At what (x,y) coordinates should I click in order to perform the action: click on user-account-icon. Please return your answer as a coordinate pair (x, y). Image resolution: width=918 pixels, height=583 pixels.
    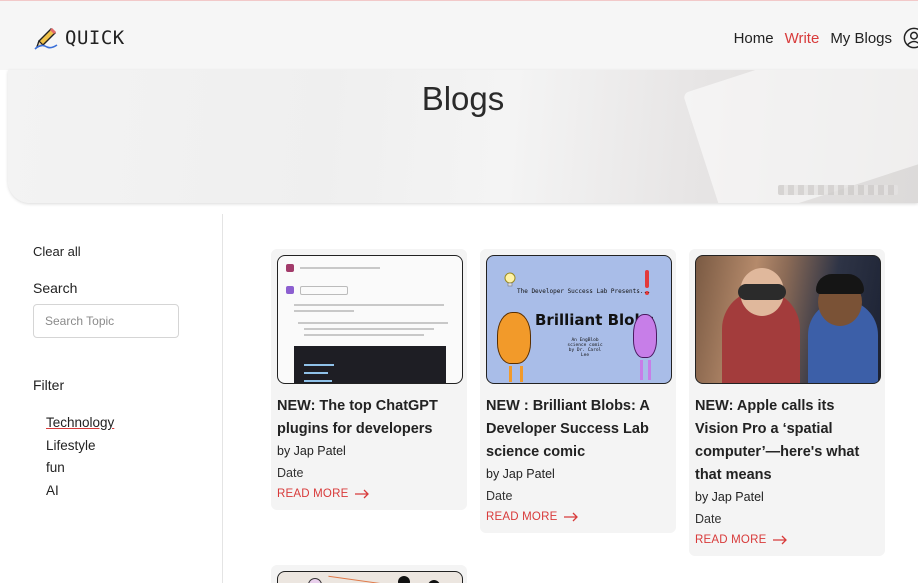
    Looking at the image, I should click on (910, 38).